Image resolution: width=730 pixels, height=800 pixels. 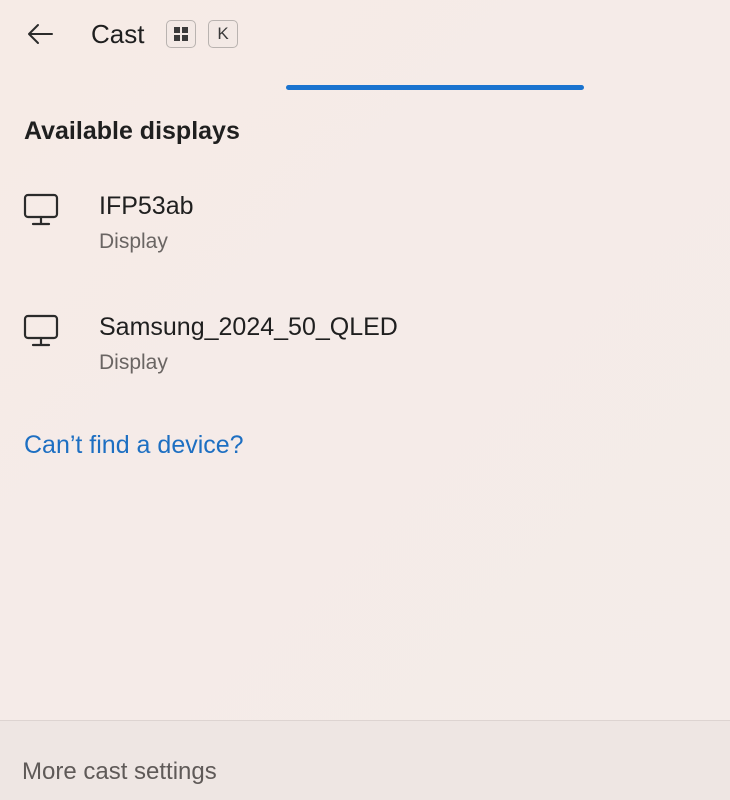 What do you see at coordinates (365, 347) in the screenshot?
I see `device-item: Samsung_2024_50_QLED Display` at bounding box center [365, 347].